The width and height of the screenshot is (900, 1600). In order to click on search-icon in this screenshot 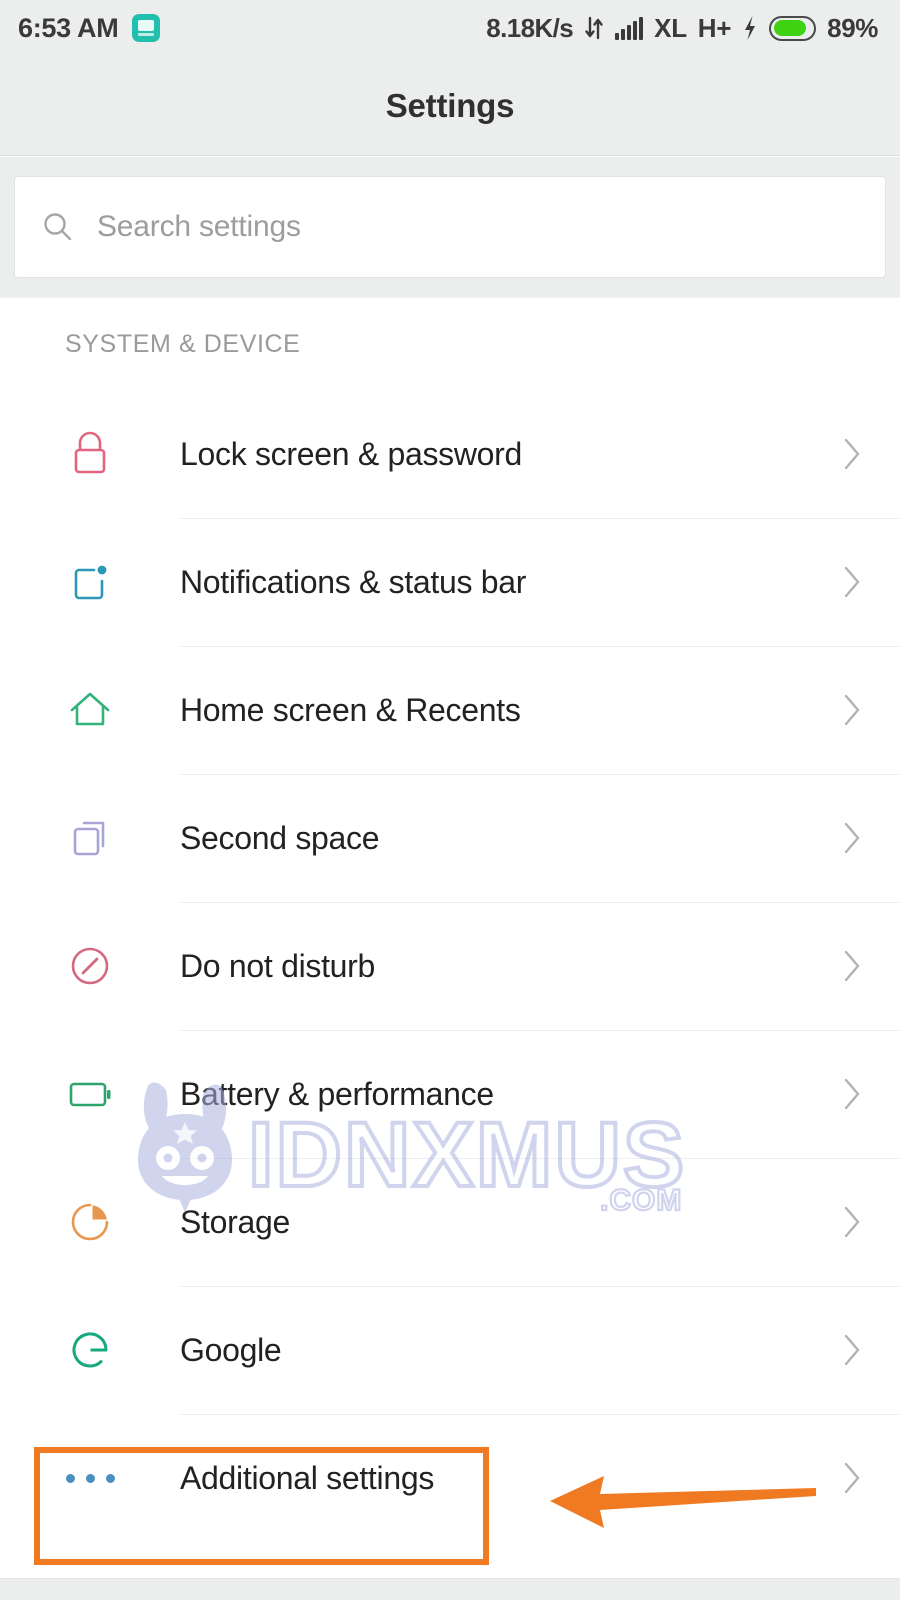, I will do `click(58, 227)`.